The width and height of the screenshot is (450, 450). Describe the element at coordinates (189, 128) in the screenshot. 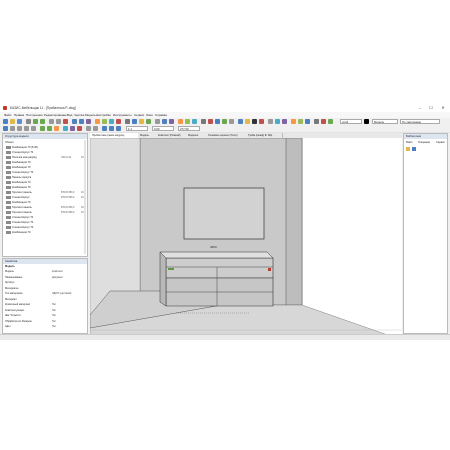

I see `zoom-field: 277,00` at that location.